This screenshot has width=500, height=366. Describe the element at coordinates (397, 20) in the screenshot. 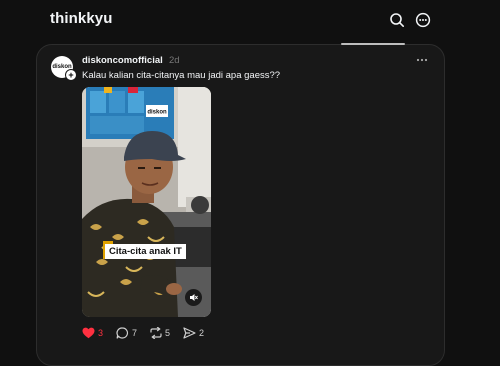

I see `search-icon` at that location.